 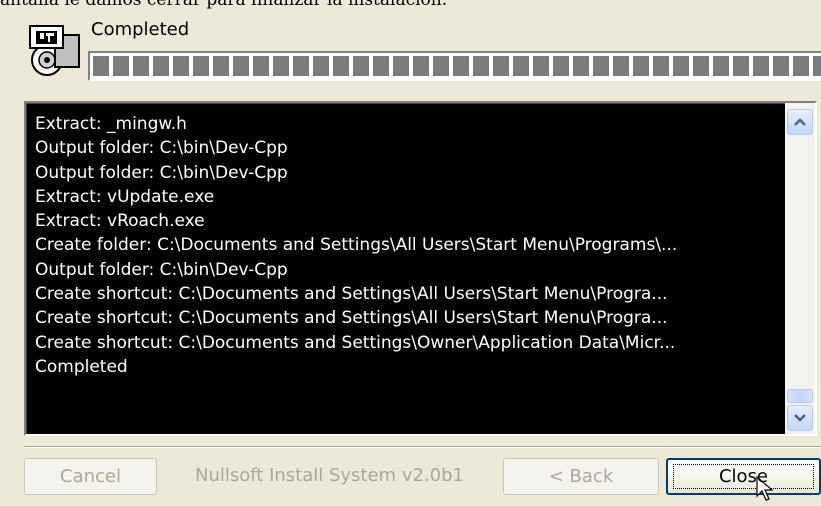 I want to click on log-scrollbar, so click(x=800, y=268).